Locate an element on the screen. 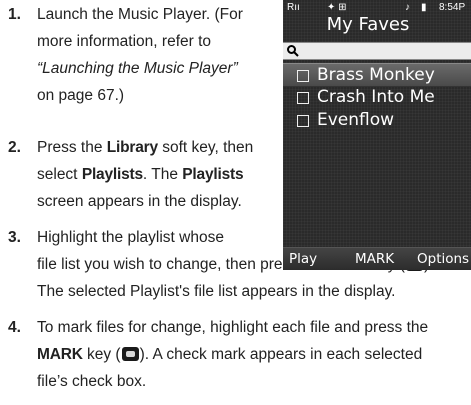 The image size is (471, 405). list-item: Evenflow is located at coordinates (377, 120).